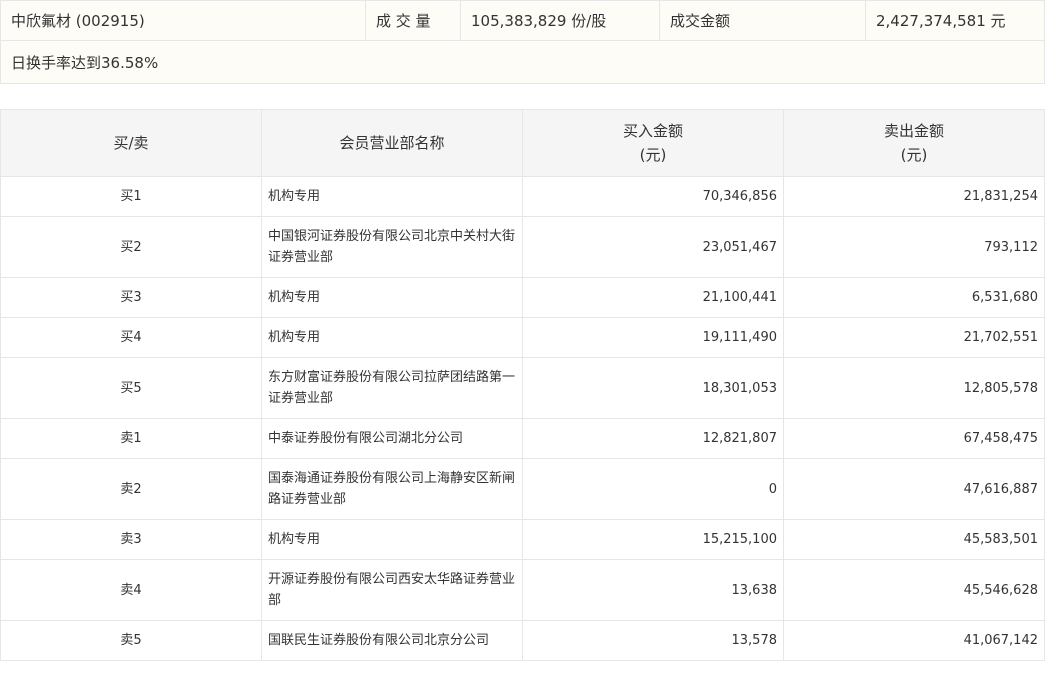  Describe the element at coordinates (914, 297) in the screenshot. I see `row-sell: 6,531,680` at that location.